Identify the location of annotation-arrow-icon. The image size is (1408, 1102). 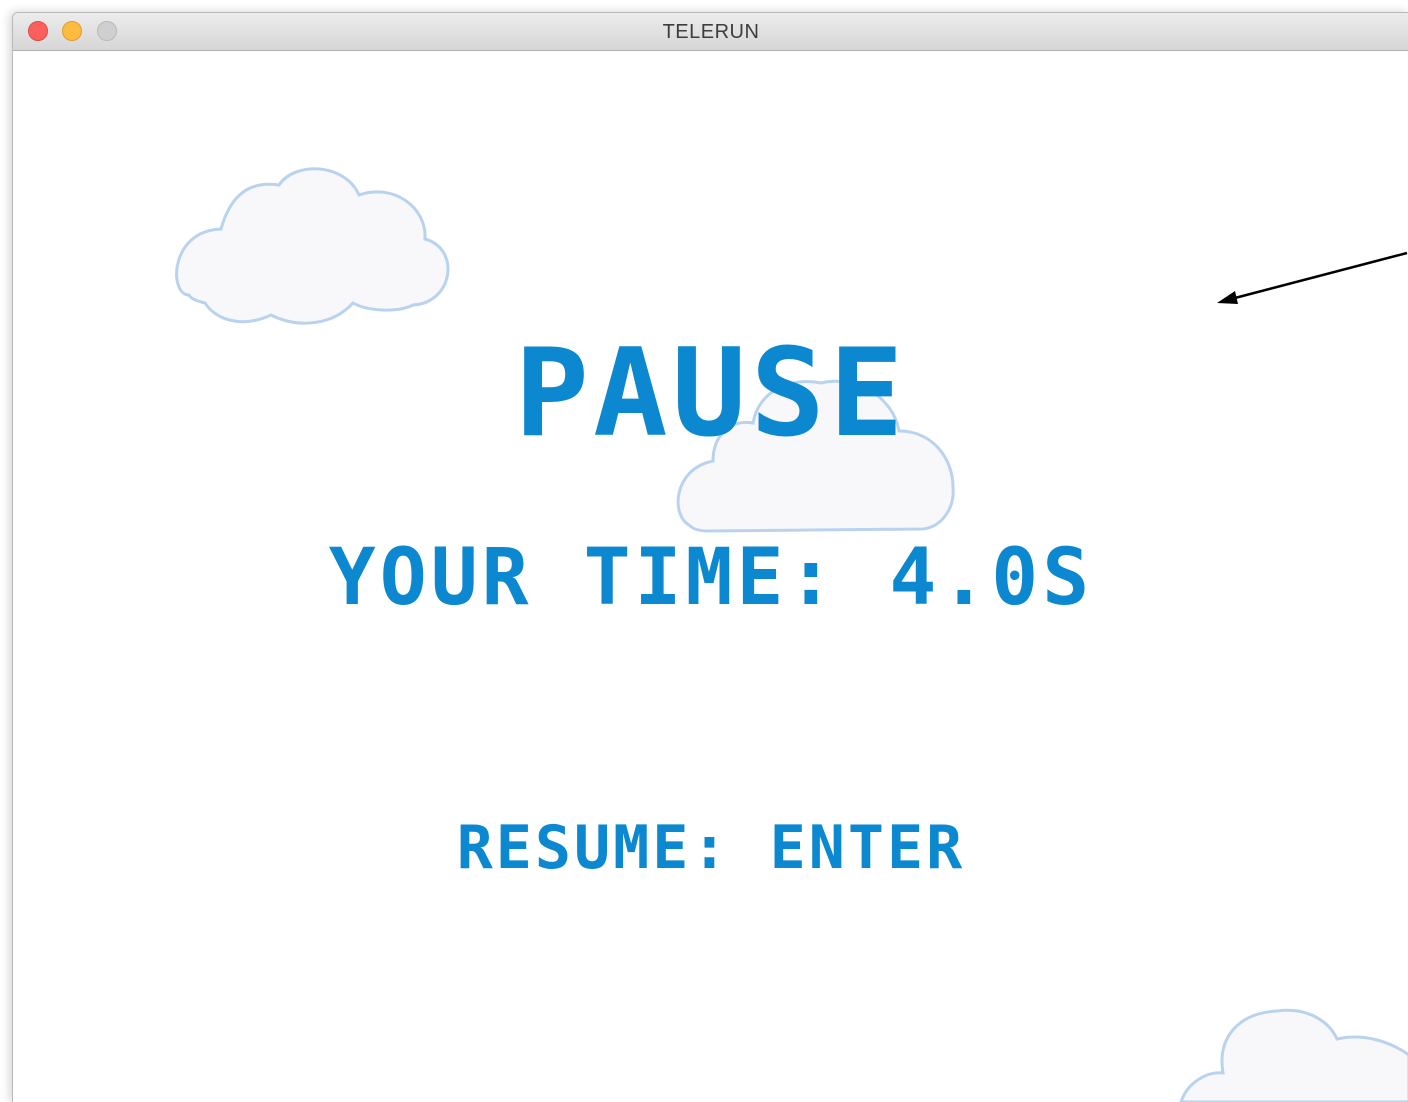
(1312, 277).